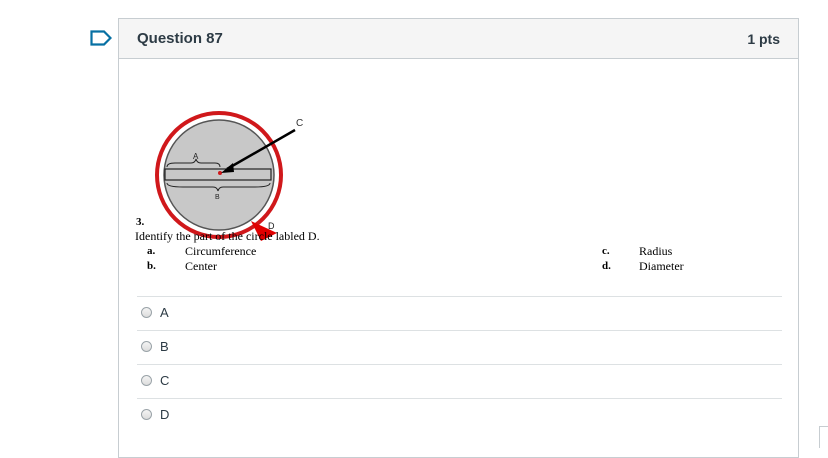 The image size is (828, 458). I want to click on circle-diagram: A B C D, so click(229, 176).